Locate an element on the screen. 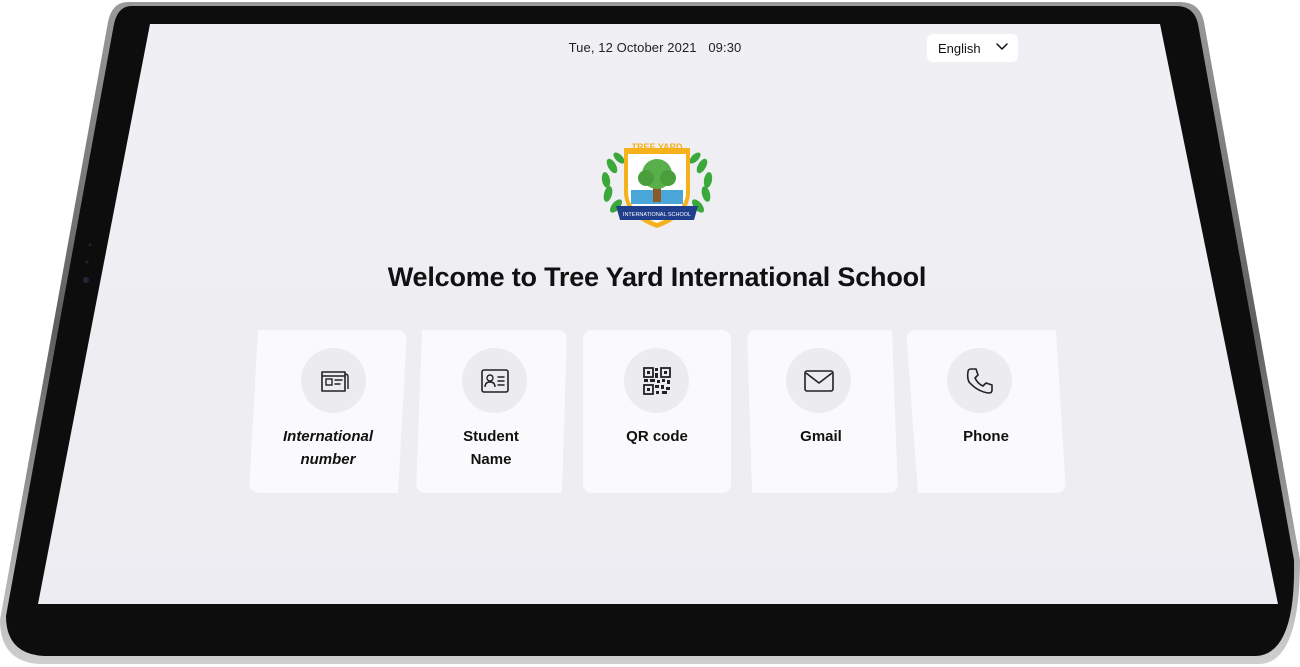 The height and width of the screenshot is (667, 1300). mail-icon is located at coordinates (818, 380).